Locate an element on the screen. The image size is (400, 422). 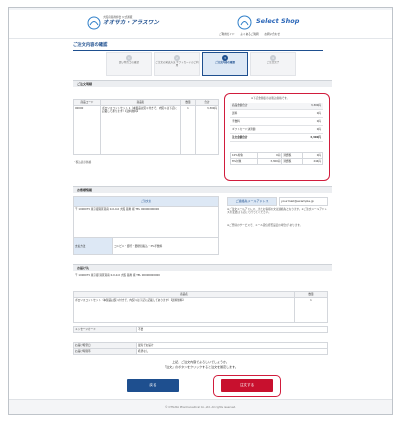
summary-label: ギフトカード決済額 is located at coordinates (244, 129).